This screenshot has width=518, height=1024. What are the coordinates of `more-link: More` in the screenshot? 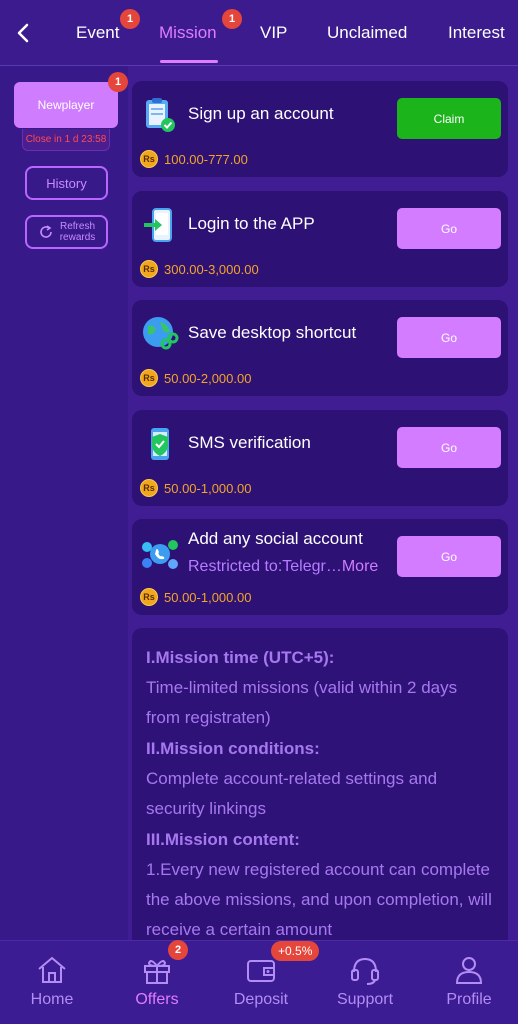 It's located at (360, 566).